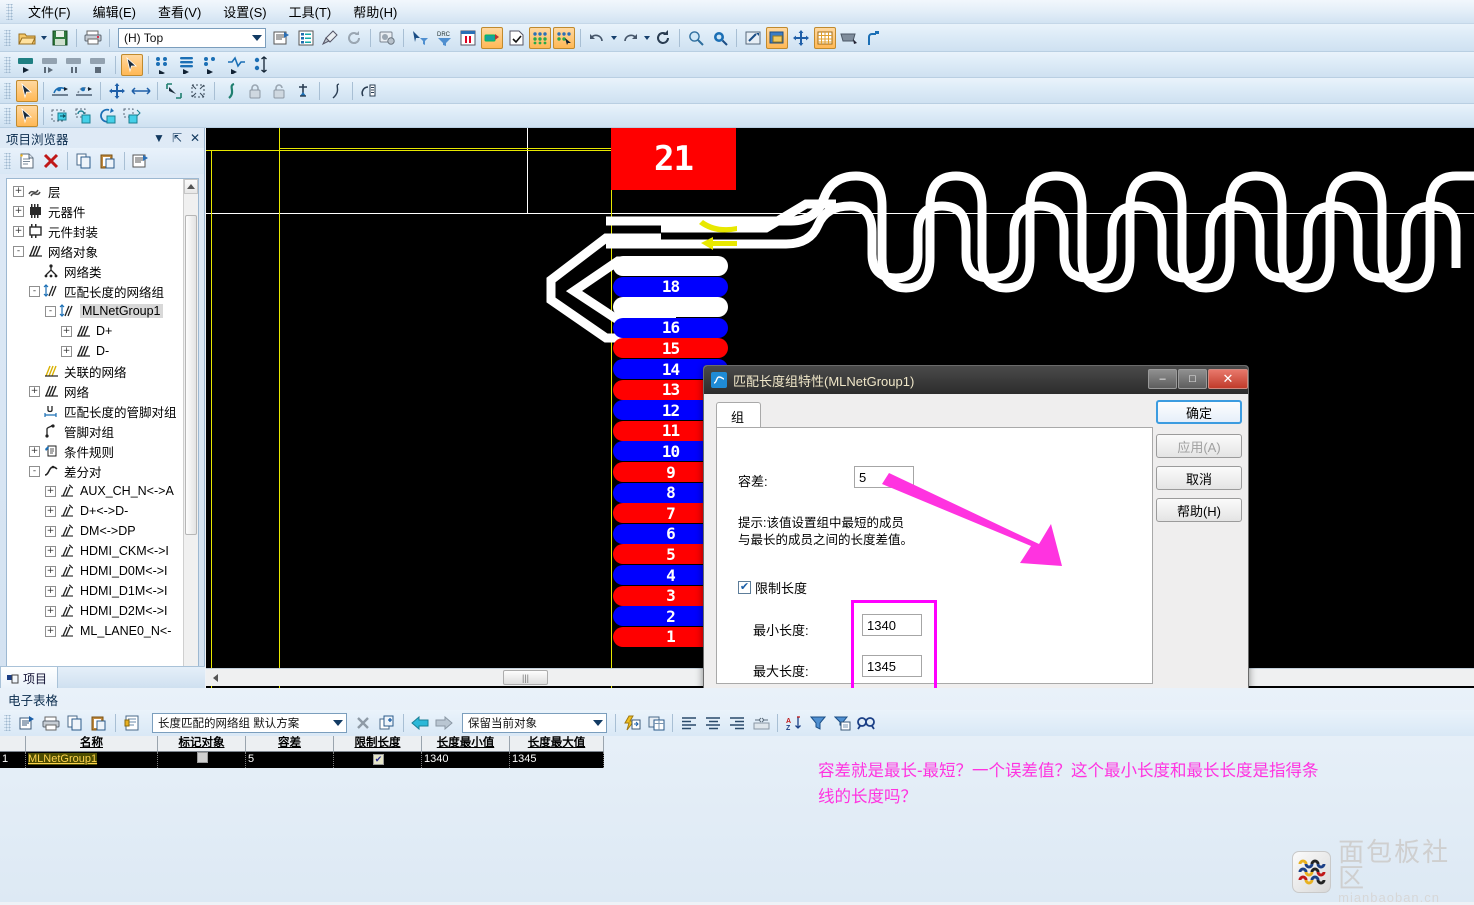  What do you see at coordinates (444, 723) in the screenshot?
I see `forward-arrow-icon` at bounding box center [444, 723].